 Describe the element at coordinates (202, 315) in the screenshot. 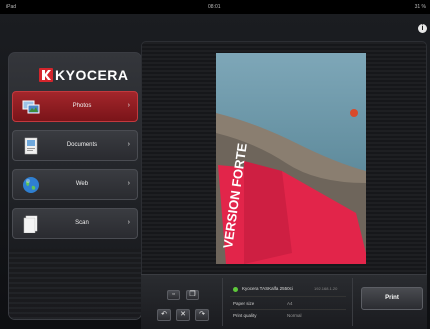

I see `rotate-right-icon: ↷` at that location.